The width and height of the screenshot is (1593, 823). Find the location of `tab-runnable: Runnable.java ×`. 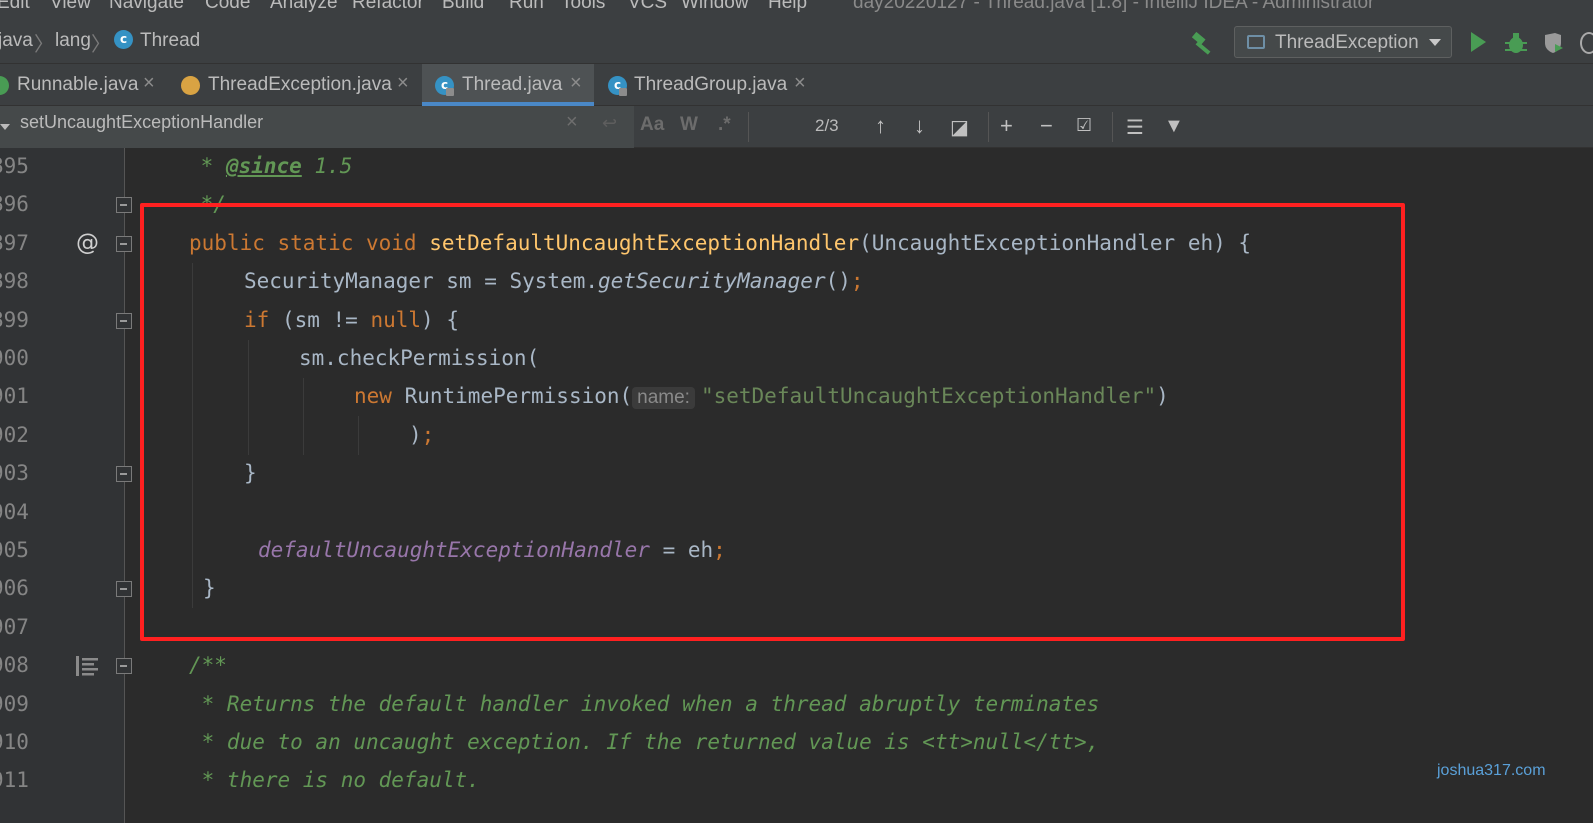

tab-runnable: Runnable.java × is located at coordinates (84, 85).